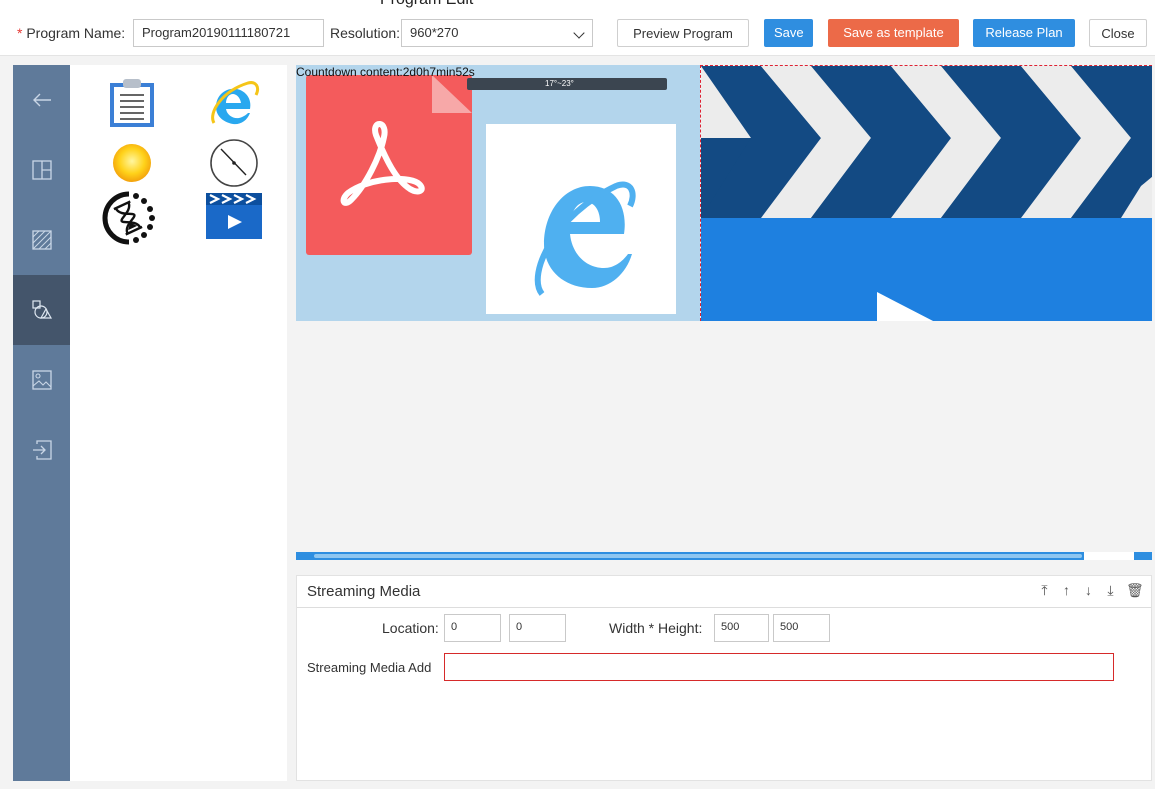 Image resolution: width=1155 pixels, height=789 pixels. What do you see at coordinates (1044, 590) in the screenshot?
I see `move-top-icon: ⤒` at bounding box center [1044, 590].